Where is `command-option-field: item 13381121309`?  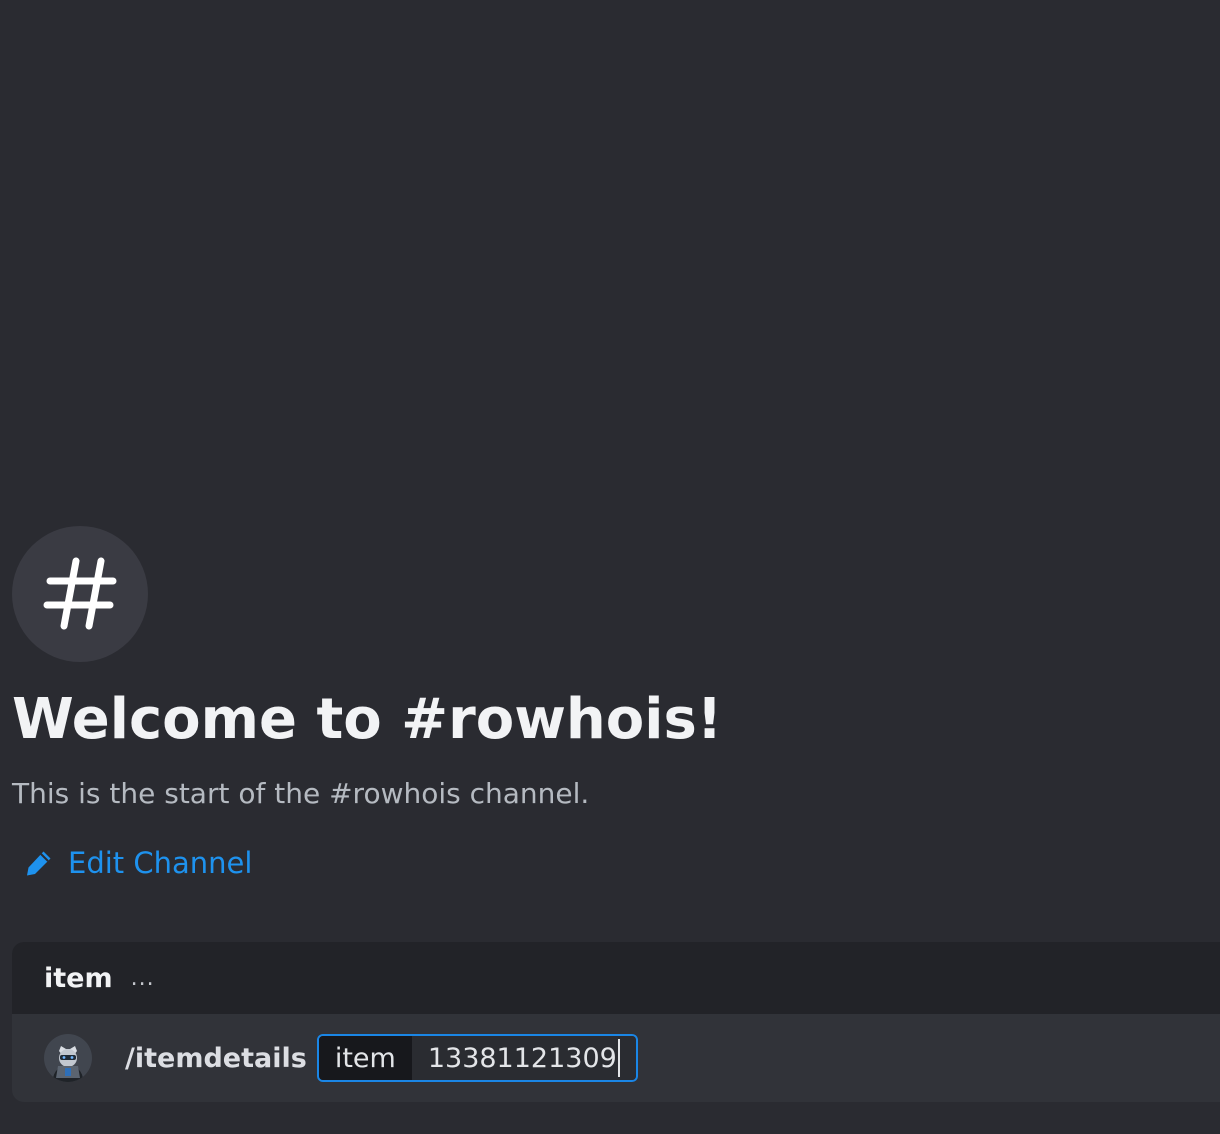 command-option-field: item 13381121309 is located at coordinates (477, 1058).